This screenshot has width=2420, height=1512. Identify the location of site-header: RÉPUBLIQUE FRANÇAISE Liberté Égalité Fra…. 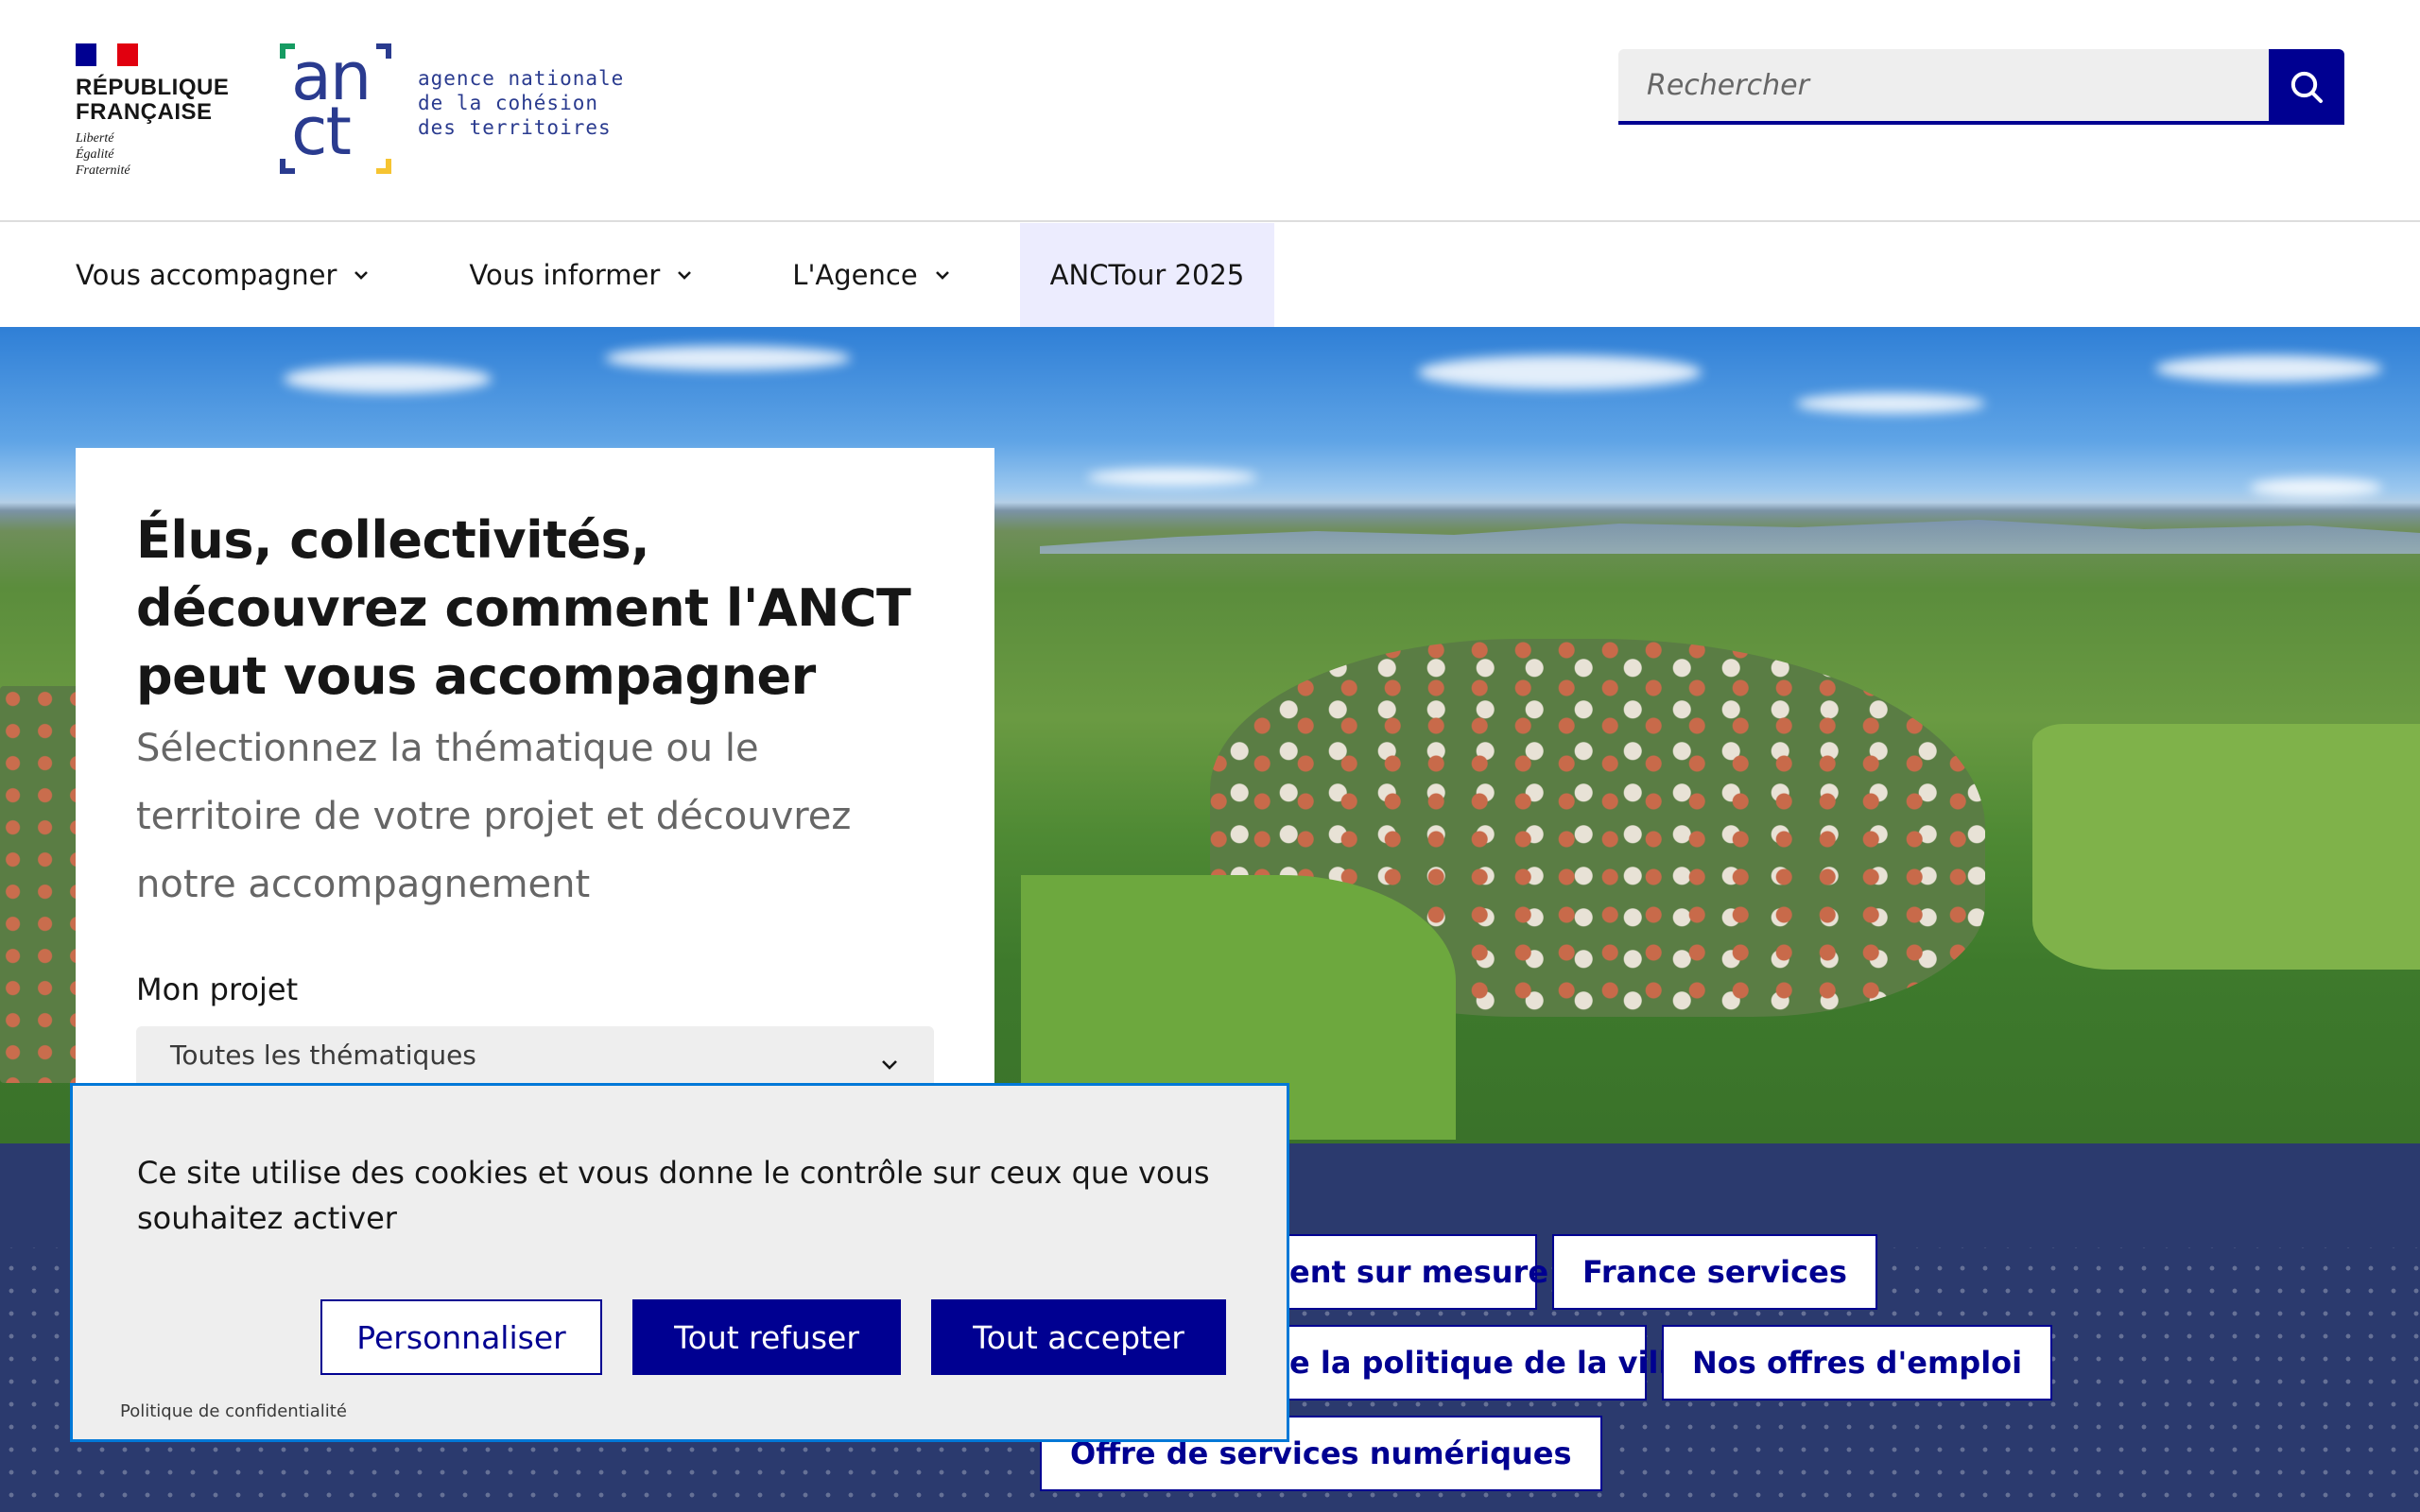
(1210, 111).